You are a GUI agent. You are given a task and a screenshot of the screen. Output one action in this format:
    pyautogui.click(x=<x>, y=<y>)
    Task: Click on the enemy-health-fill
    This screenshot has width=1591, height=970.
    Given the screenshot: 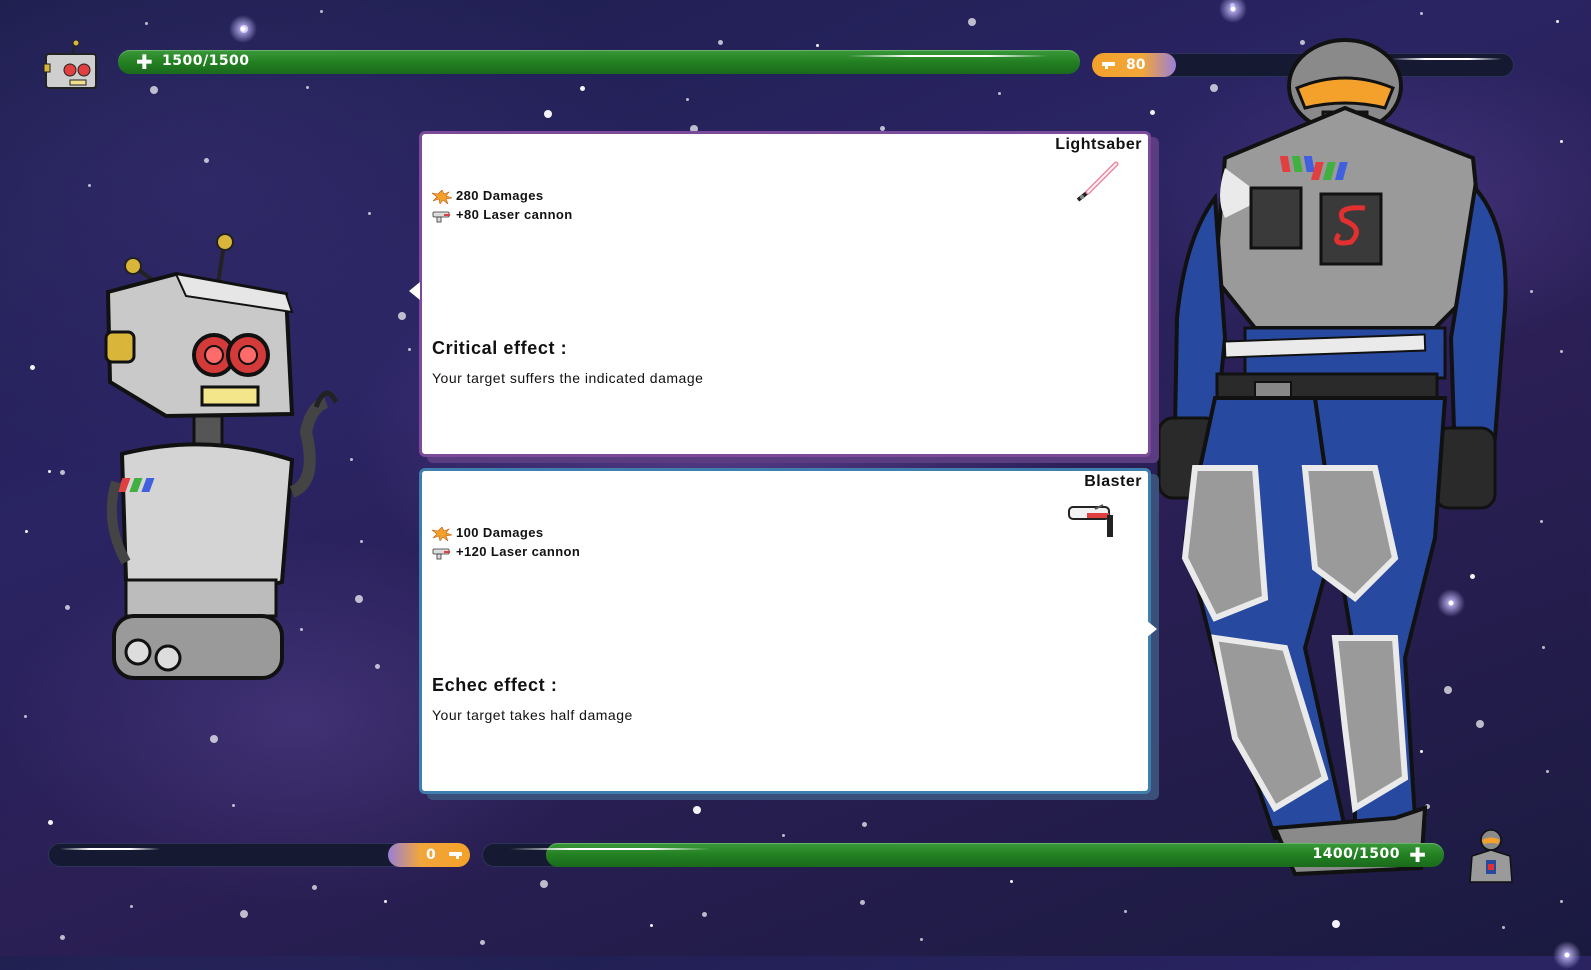 What is the action you would take?
    pyautogui.click(x=995, y=855)
    